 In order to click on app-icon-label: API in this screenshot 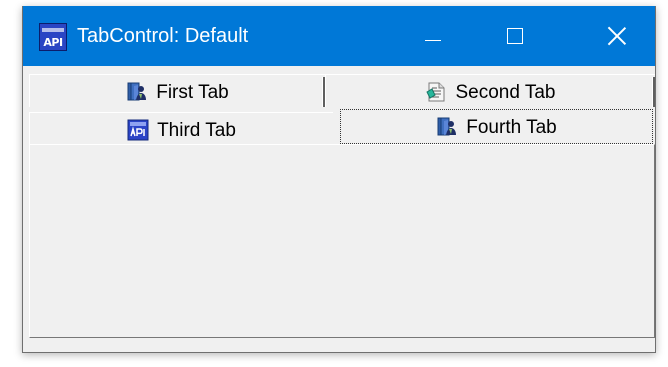, I will do `click(53, 42)`.